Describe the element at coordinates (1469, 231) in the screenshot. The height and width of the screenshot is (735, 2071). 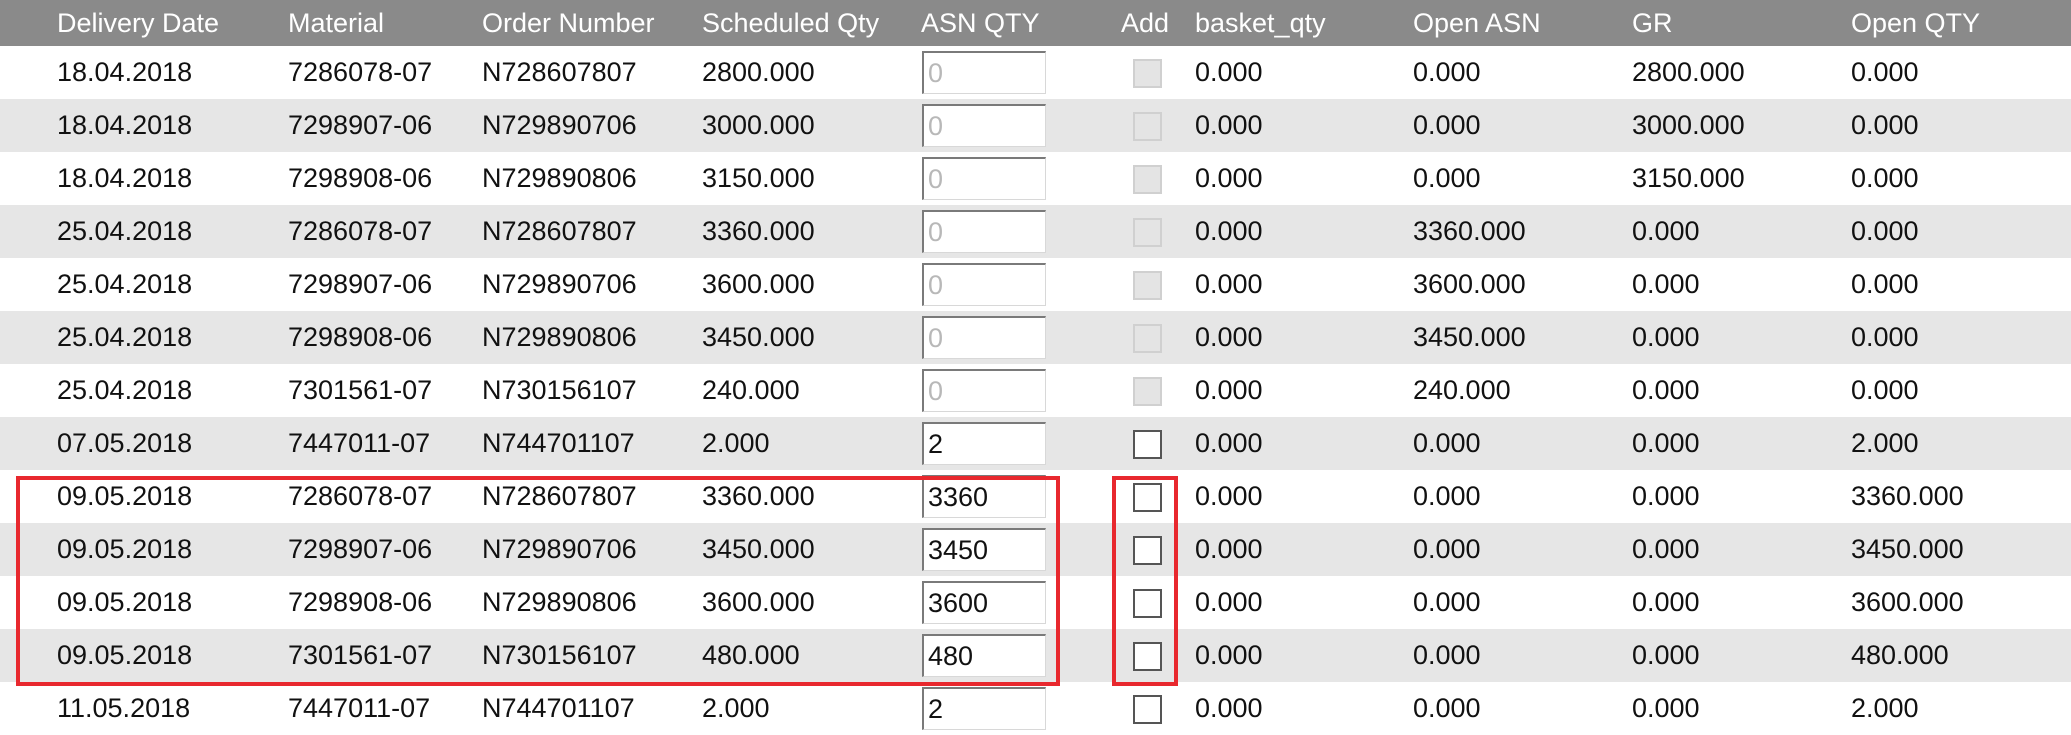
I see `open-asn-cell: 3360.000` at that location.